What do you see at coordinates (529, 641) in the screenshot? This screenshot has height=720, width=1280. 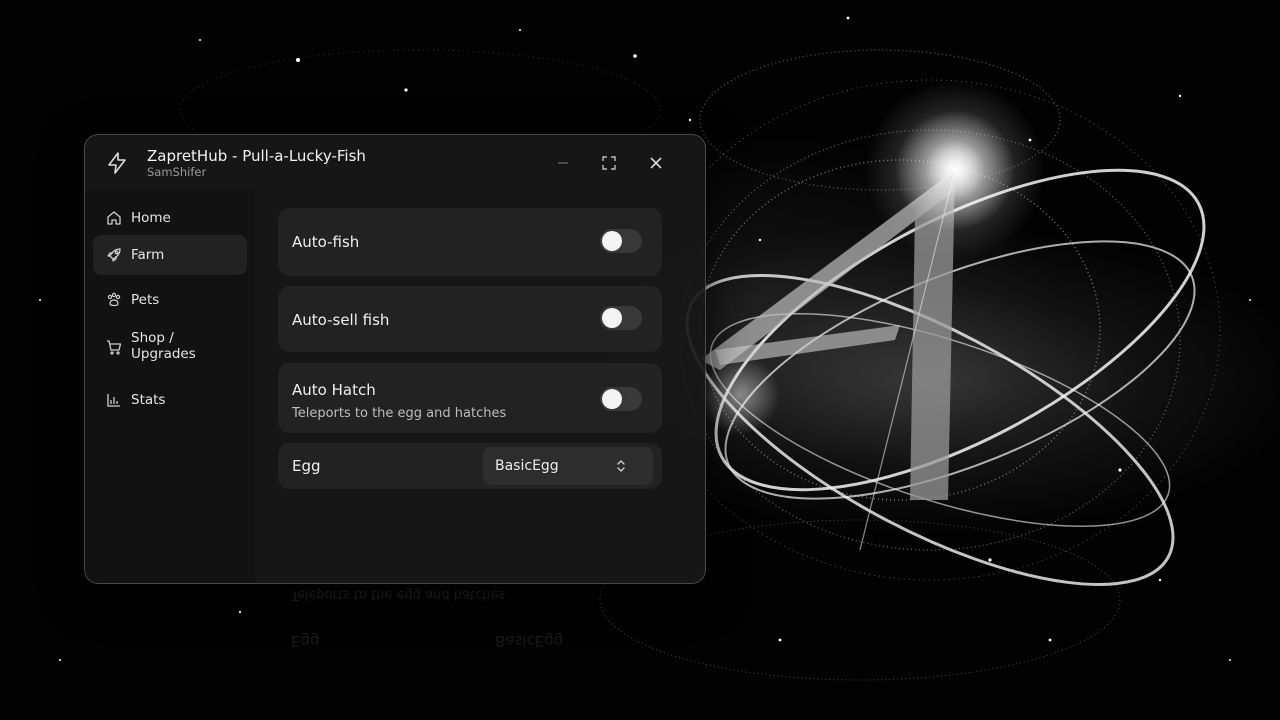 I see `reflection-egg-value: BasicEgg` at bounding box center [529, 641].